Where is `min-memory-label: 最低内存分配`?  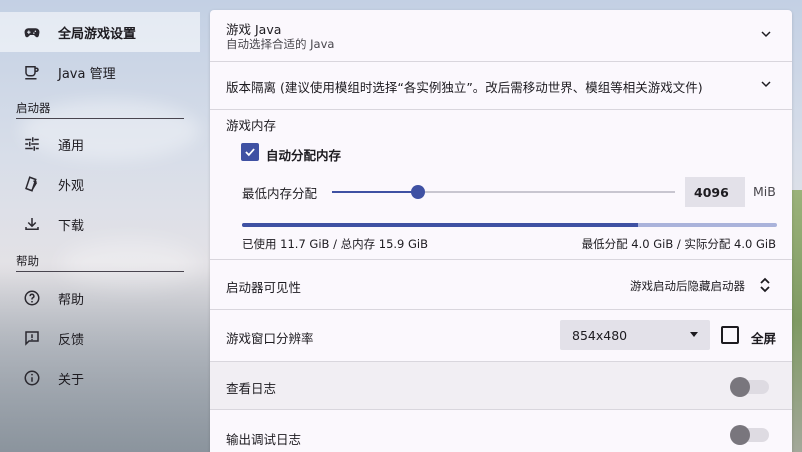 min-memory-label: 最低内存分配 is located at coordinates (280, 193).